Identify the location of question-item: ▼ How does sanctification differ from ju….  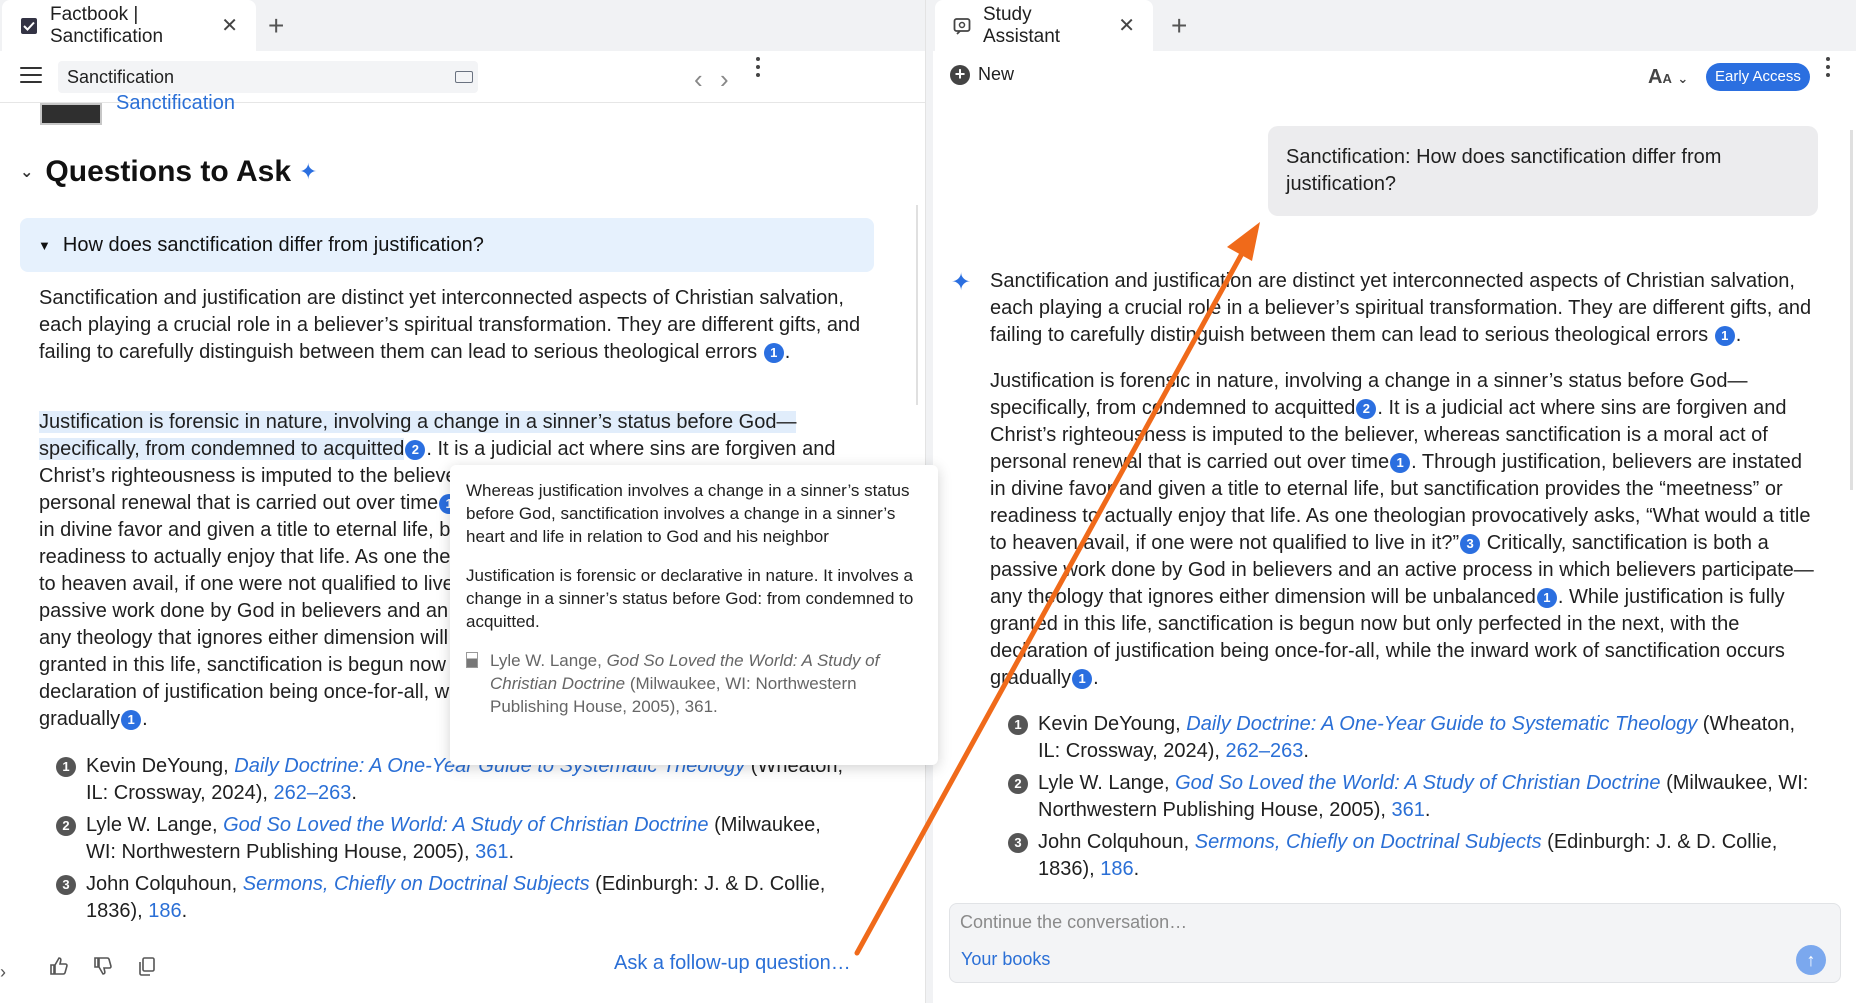
(447, 245).